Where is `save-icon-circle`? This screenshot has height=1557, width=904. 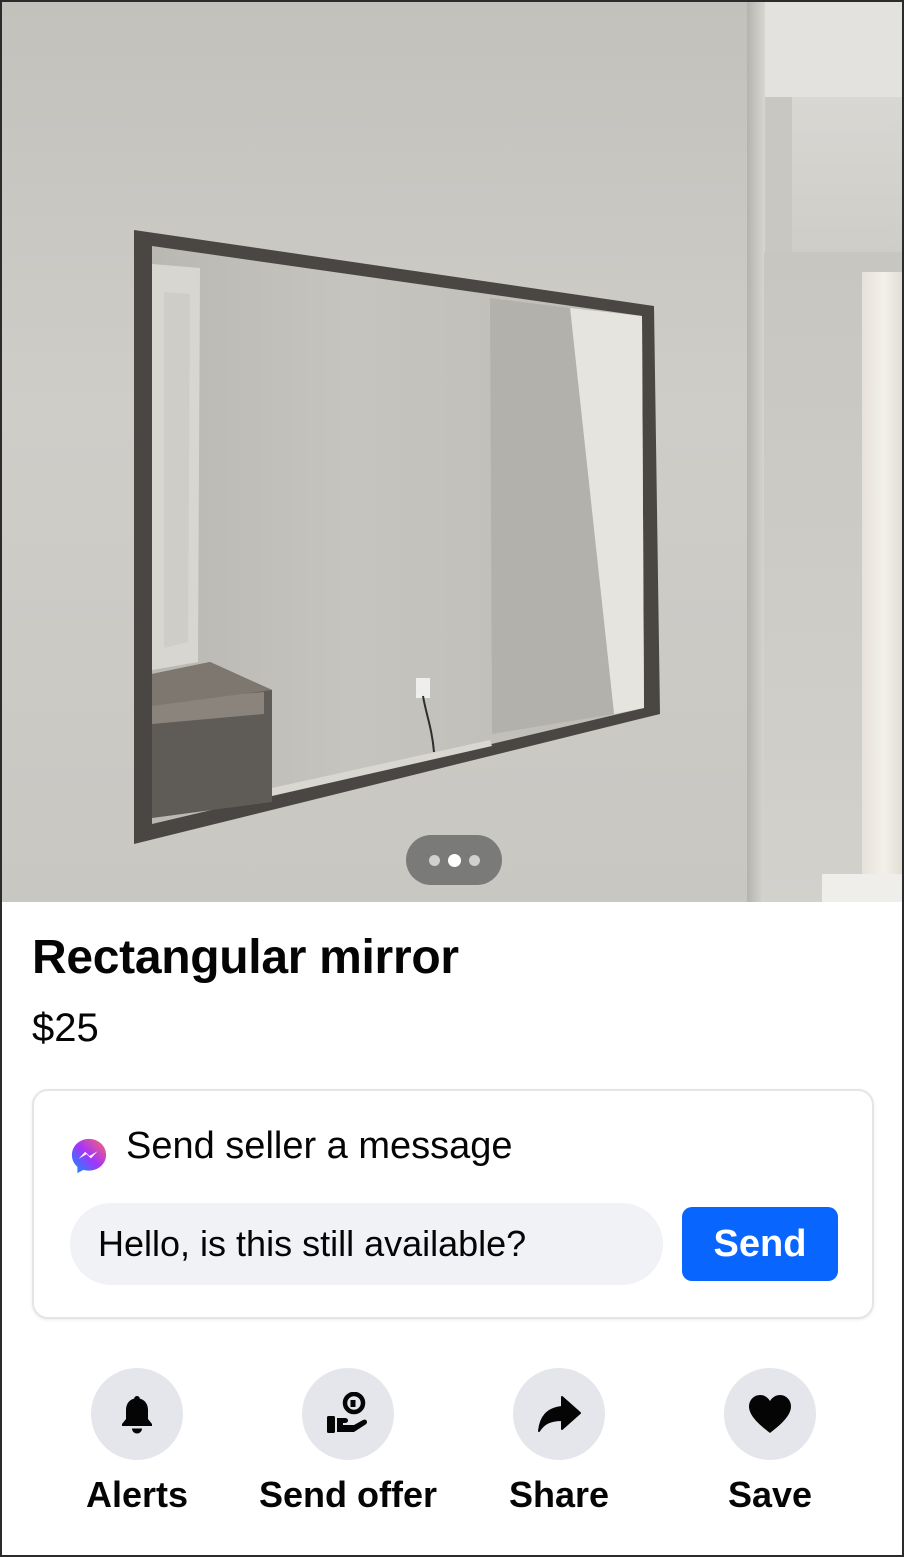 save-icon-circle is located at coordinates (770, 1414).